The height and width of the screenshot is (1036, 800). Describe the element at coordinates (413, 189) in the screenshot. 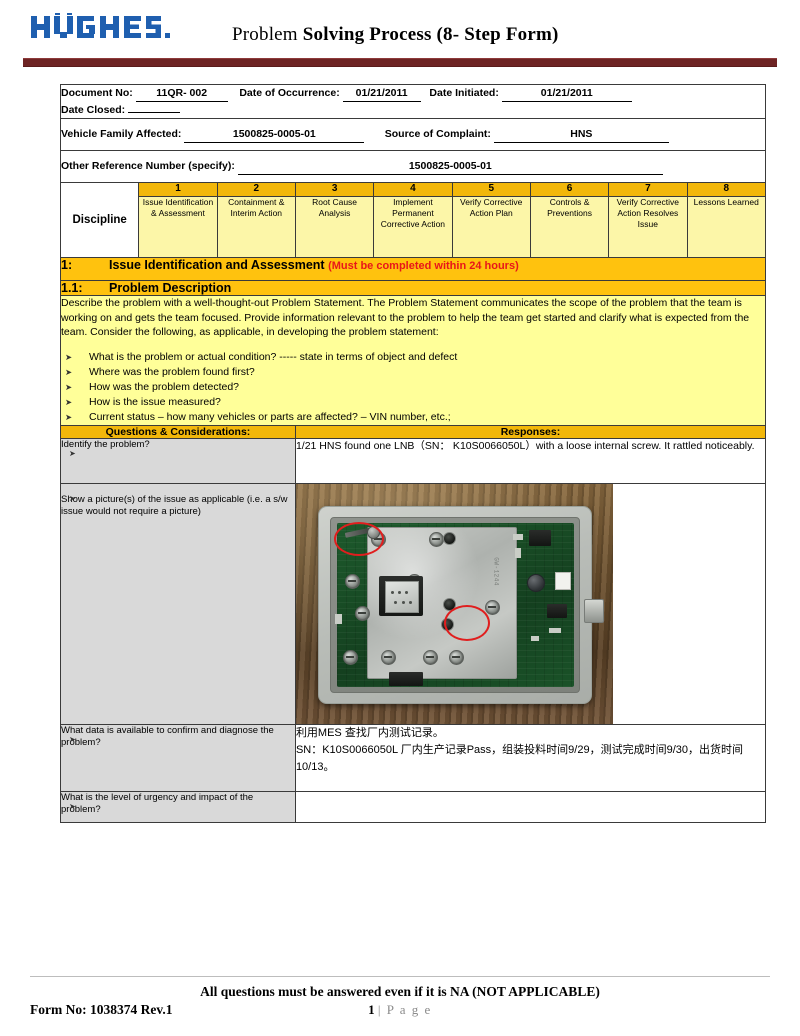

I see `discipline-num-4: 4` at that location.